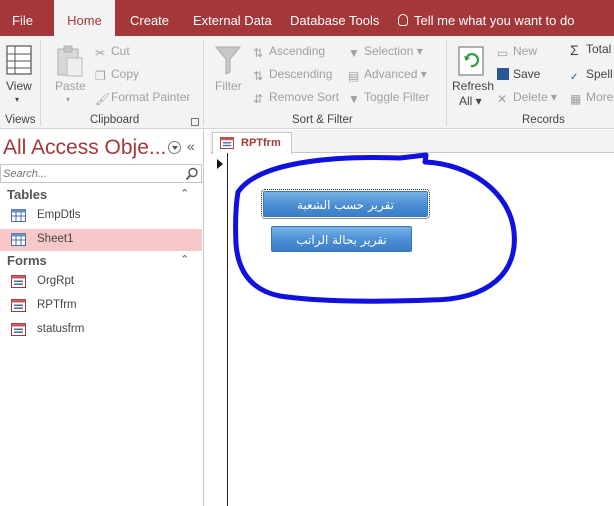 Image resolution: width=614 pixels, height=506 pixels. Describe the element at coordinates (120, 51) in the screenshot. I see `cut-label: Cut` at that location.